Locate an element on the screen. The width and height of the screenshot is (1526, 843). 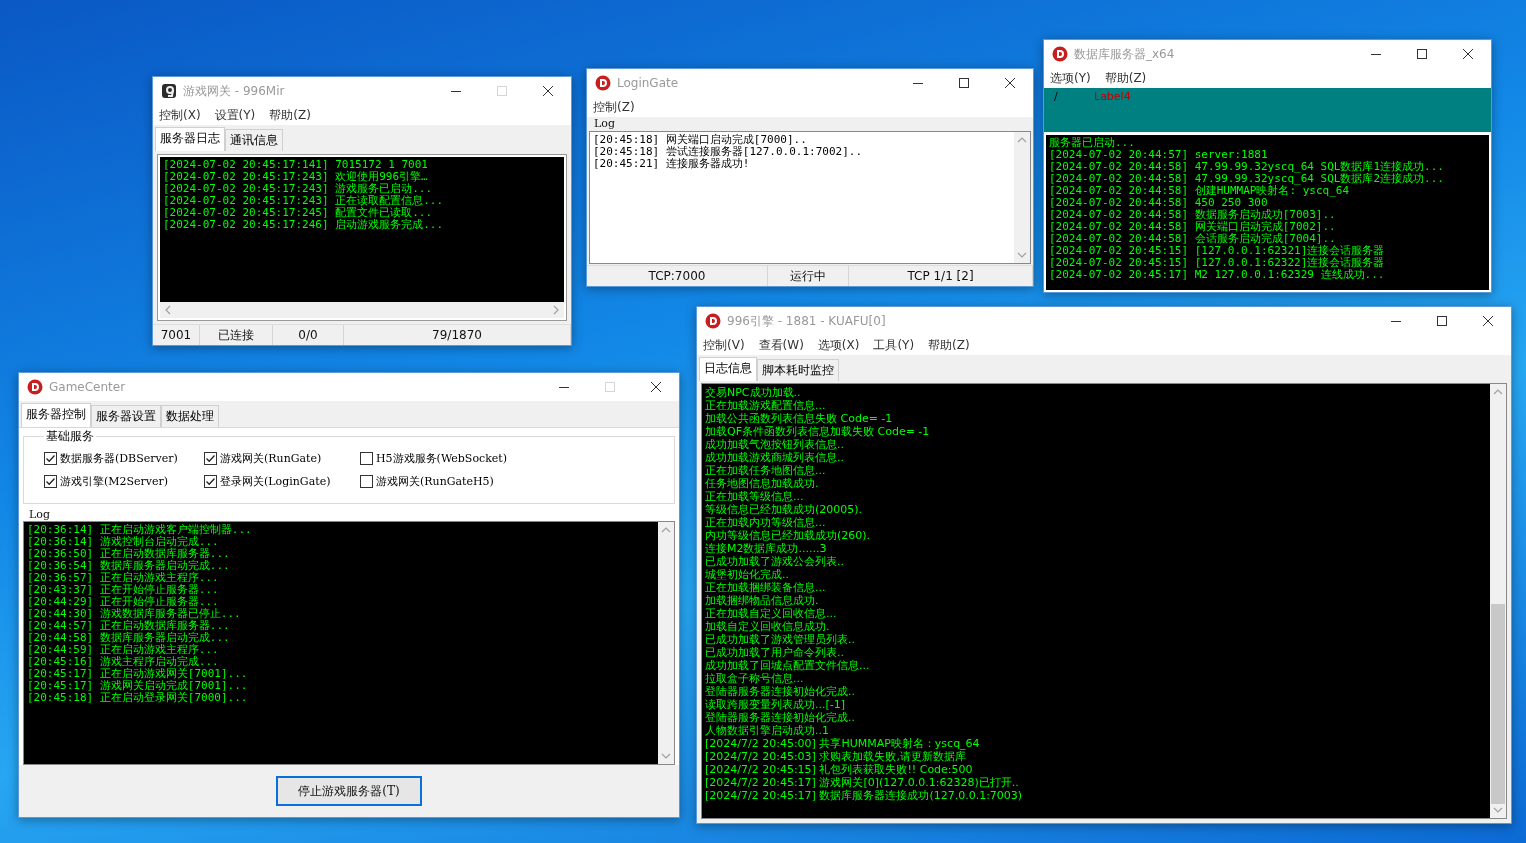
panel-label: / is located at coordinates (1056, 96).